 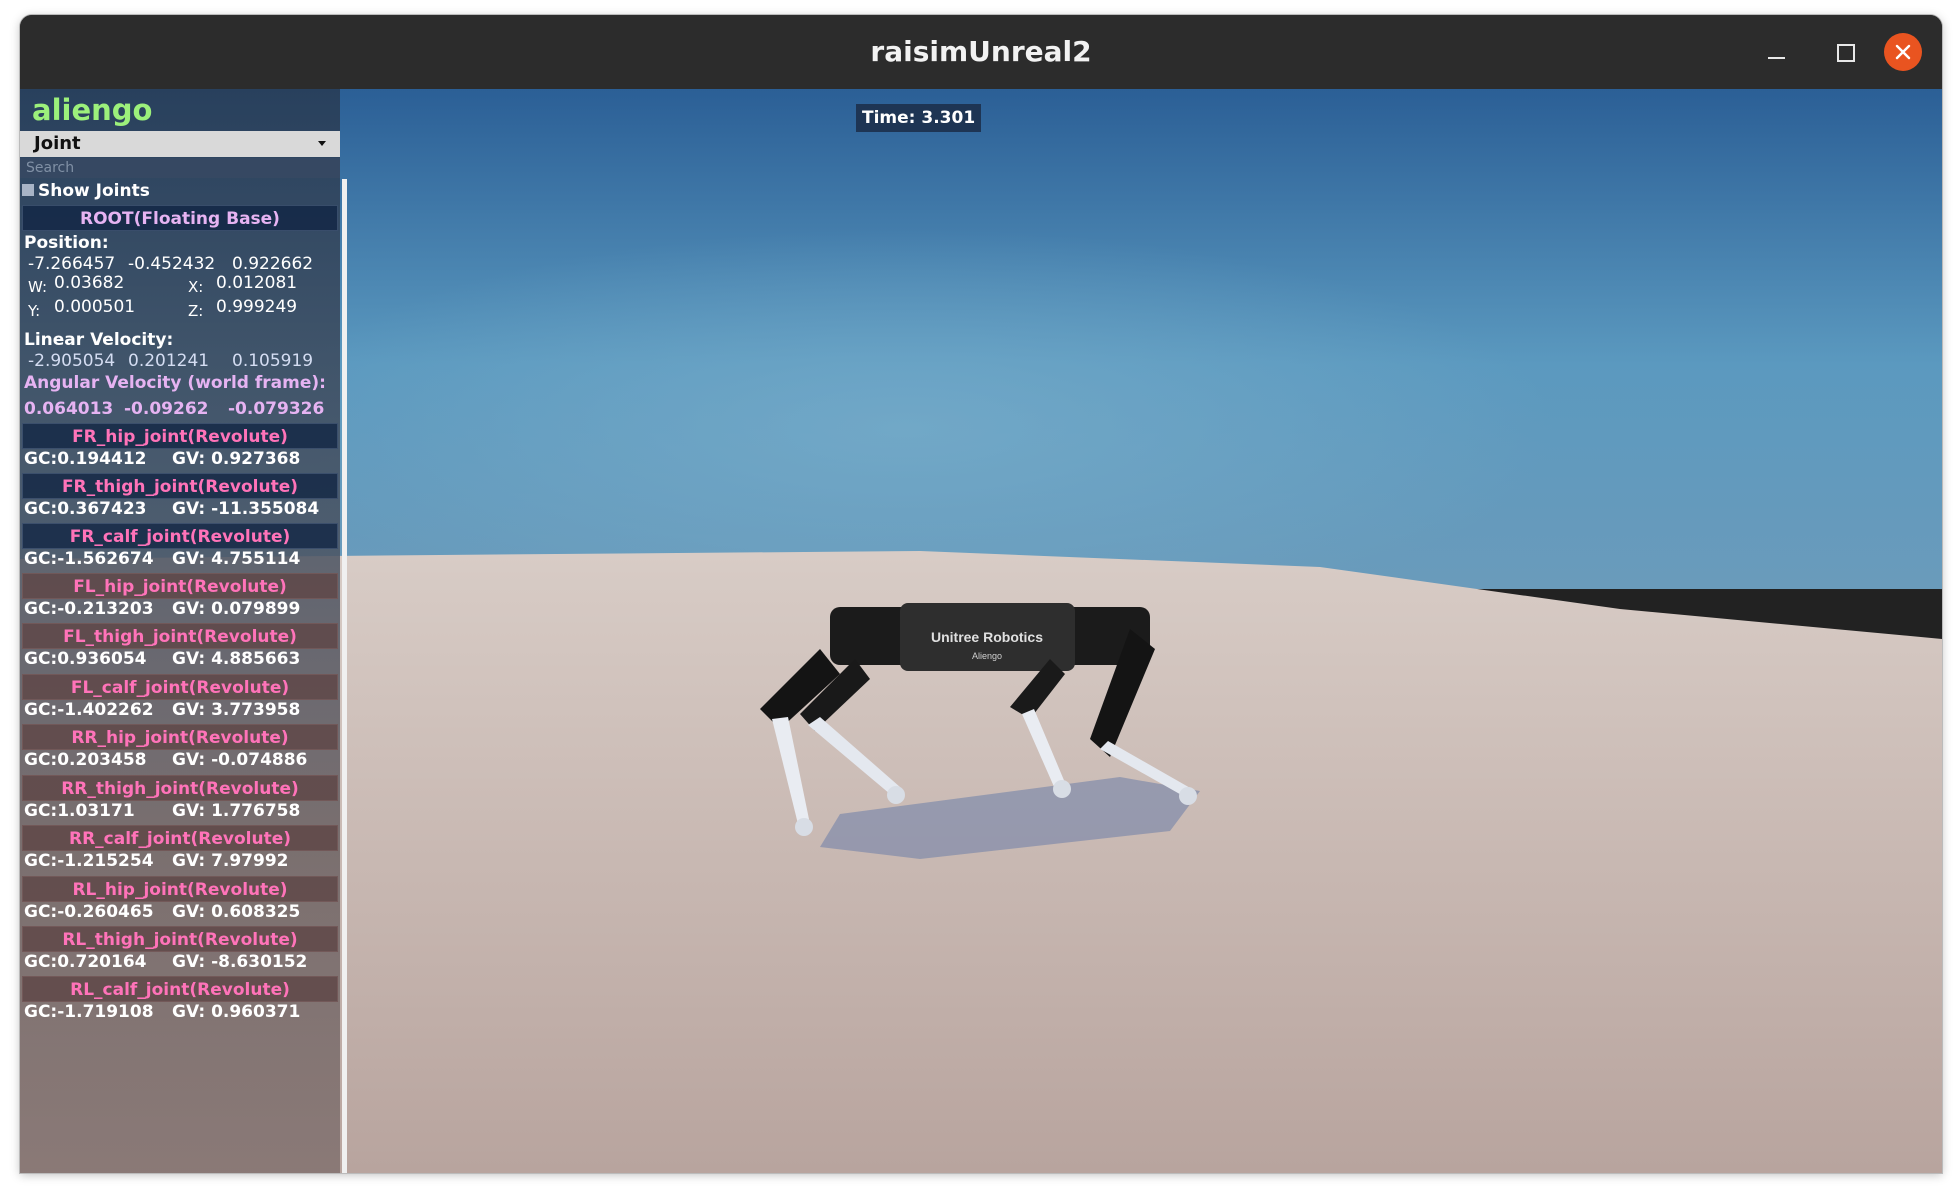 I want to click on minimize-button, so click(x=1777, y=52).